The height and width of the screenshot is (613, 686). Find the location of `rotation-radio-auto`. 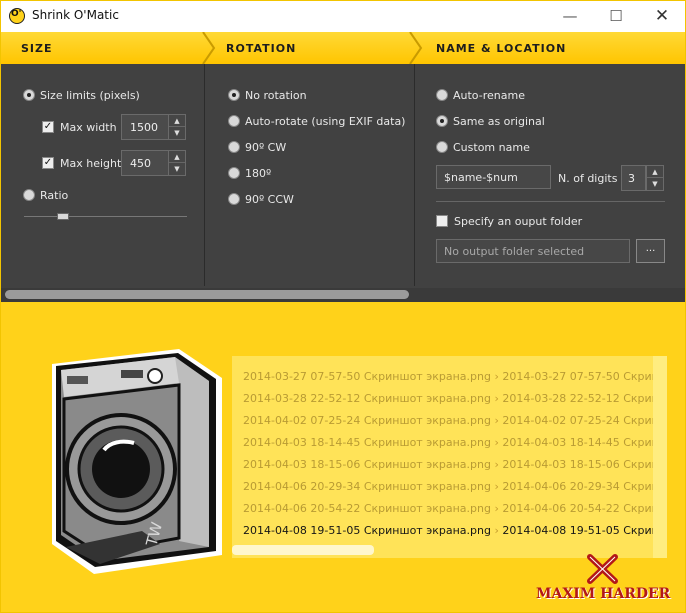

rotation-radio-auto is located at coordinates (234, 121).